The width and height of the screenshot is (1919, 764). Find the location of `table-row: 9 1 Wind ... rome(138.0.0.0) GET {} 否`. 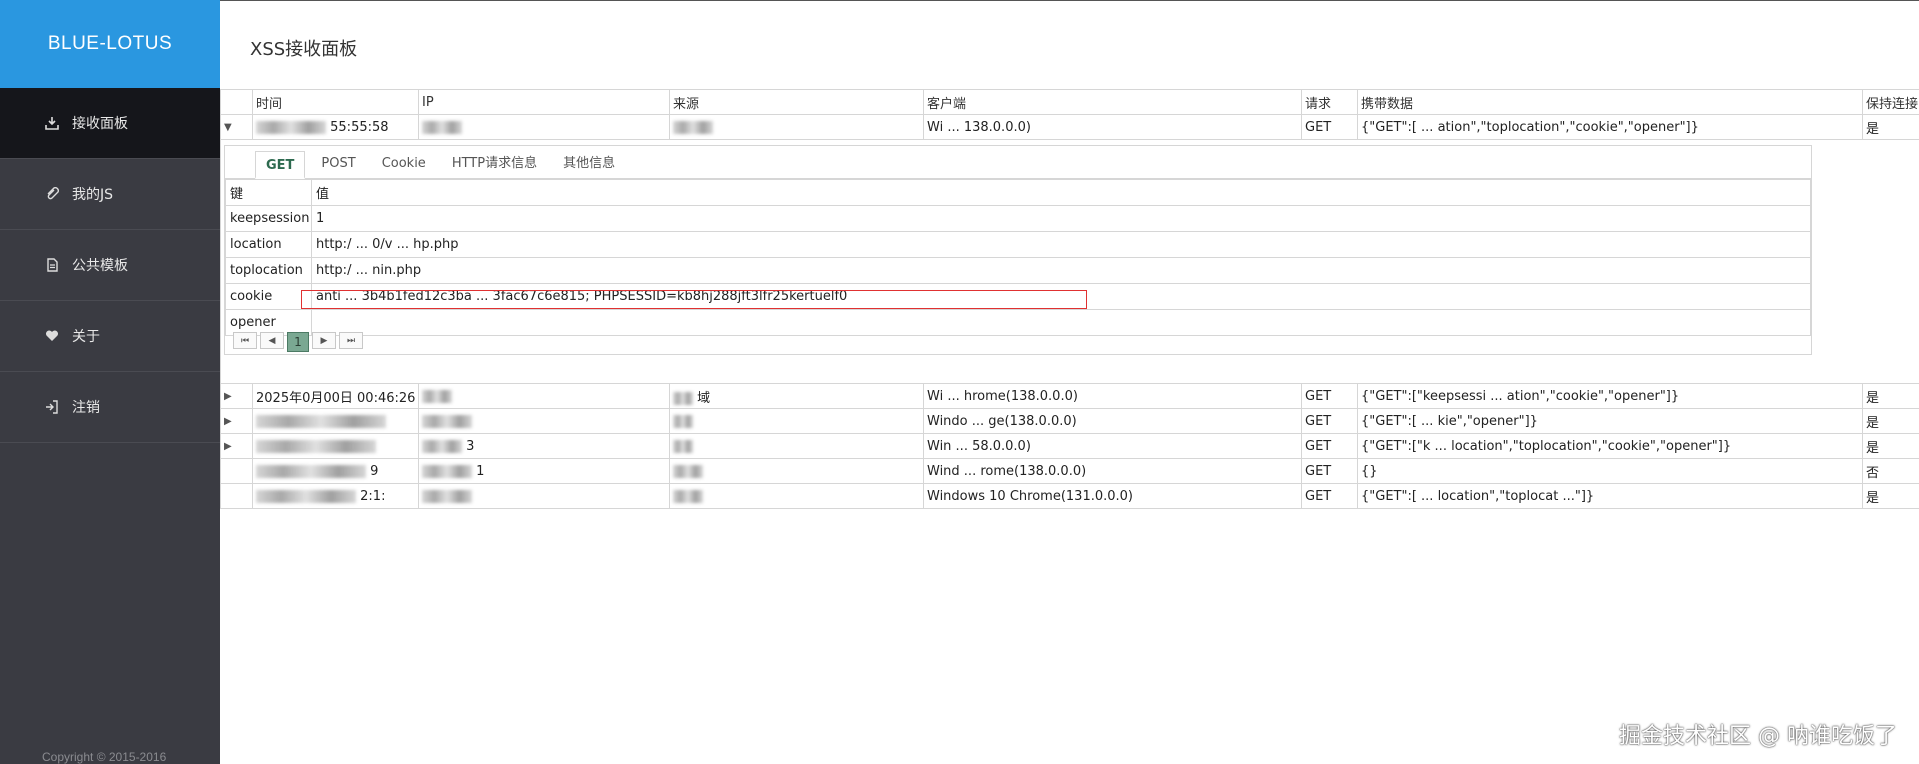

table-row: 9 1 Wind ... rome(138.0.0.0) GET {} 否 is located at coordinates (1069, 471).